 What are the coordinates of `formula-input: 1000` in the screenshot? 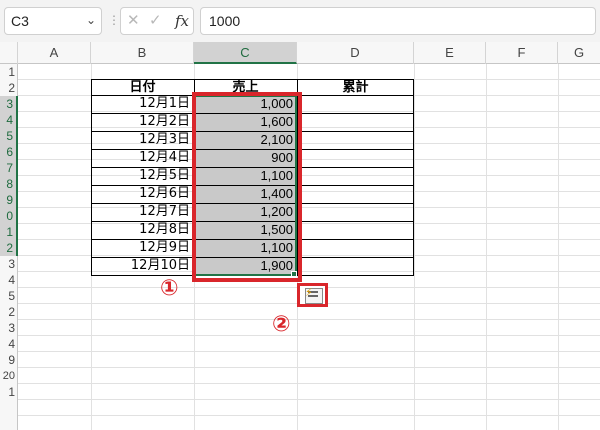 It's located at (398, 21).